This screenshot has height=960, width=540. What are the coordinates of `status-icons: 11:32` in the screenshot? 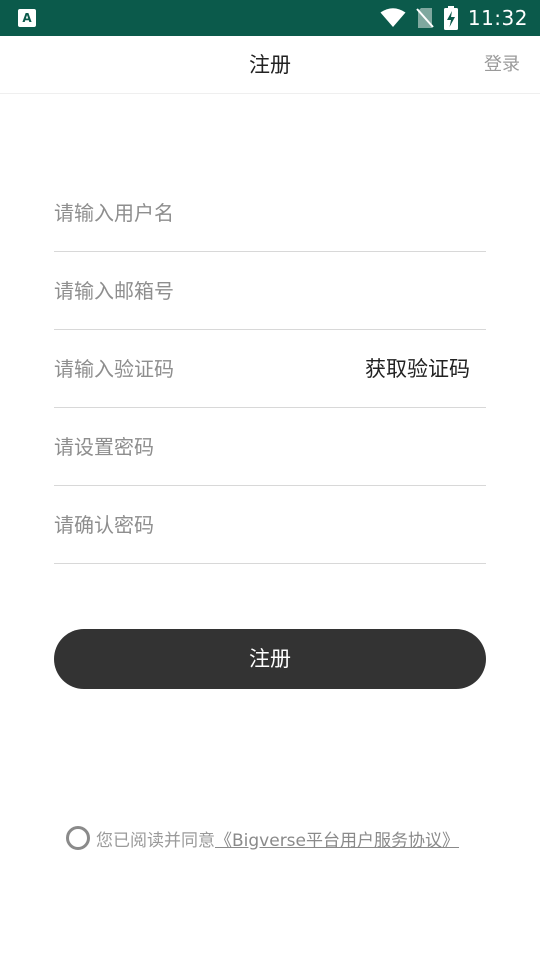 It's located at (454, 18).